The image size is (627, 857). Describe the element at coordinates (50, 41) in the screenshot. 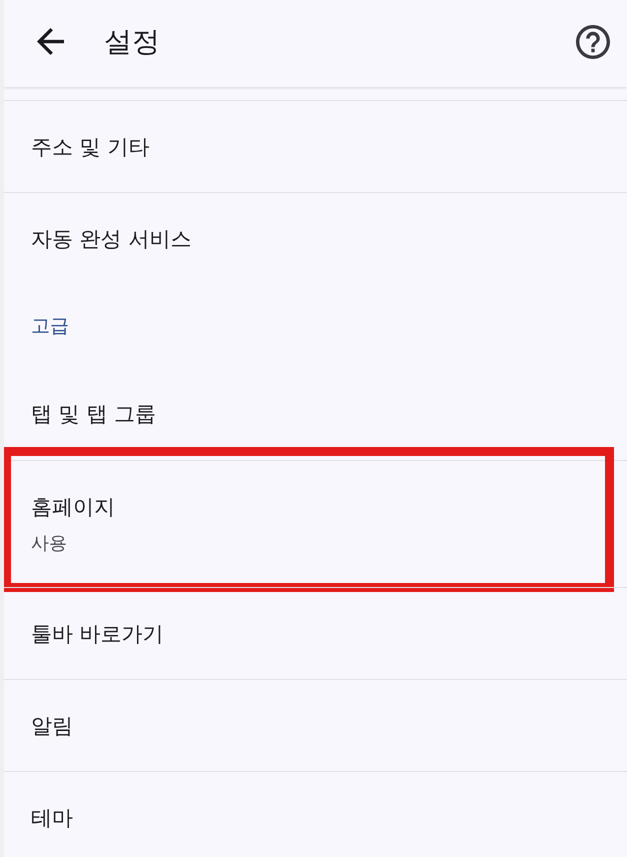

I see `back-arrow-icon` at that location.